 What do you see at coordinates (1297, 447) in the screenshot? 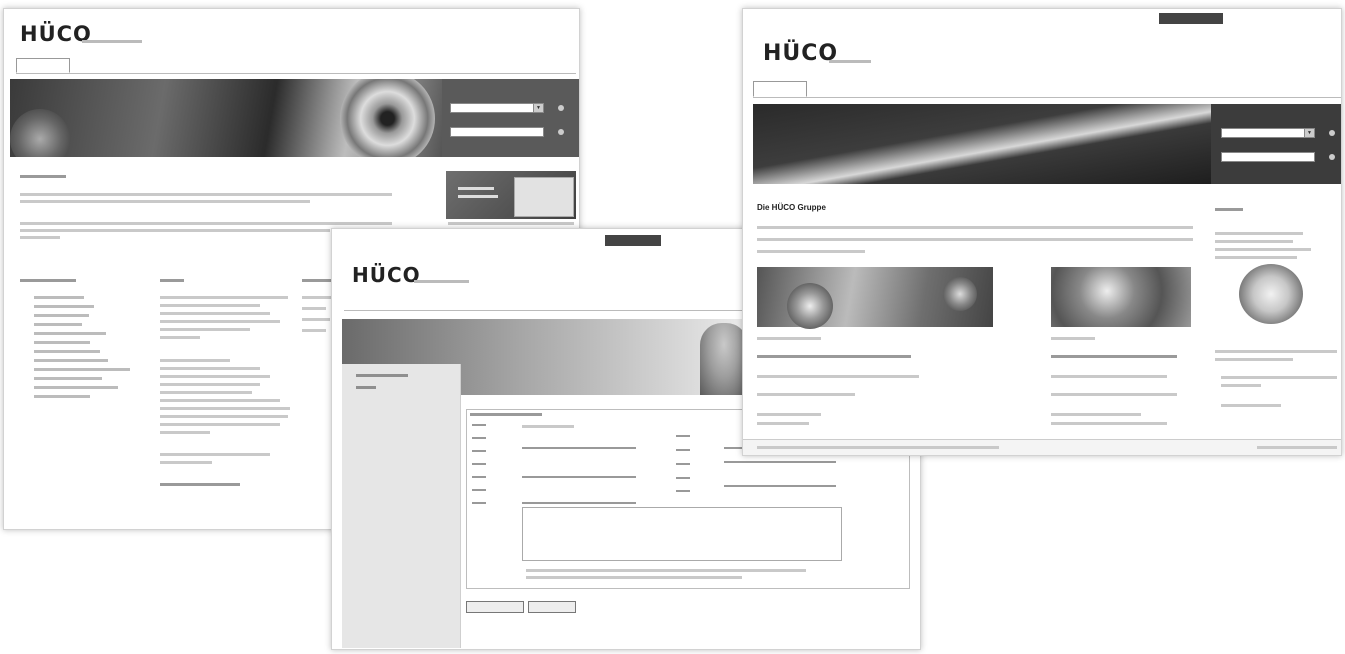
I see `footer-links` at bounding box center [1297, 447].